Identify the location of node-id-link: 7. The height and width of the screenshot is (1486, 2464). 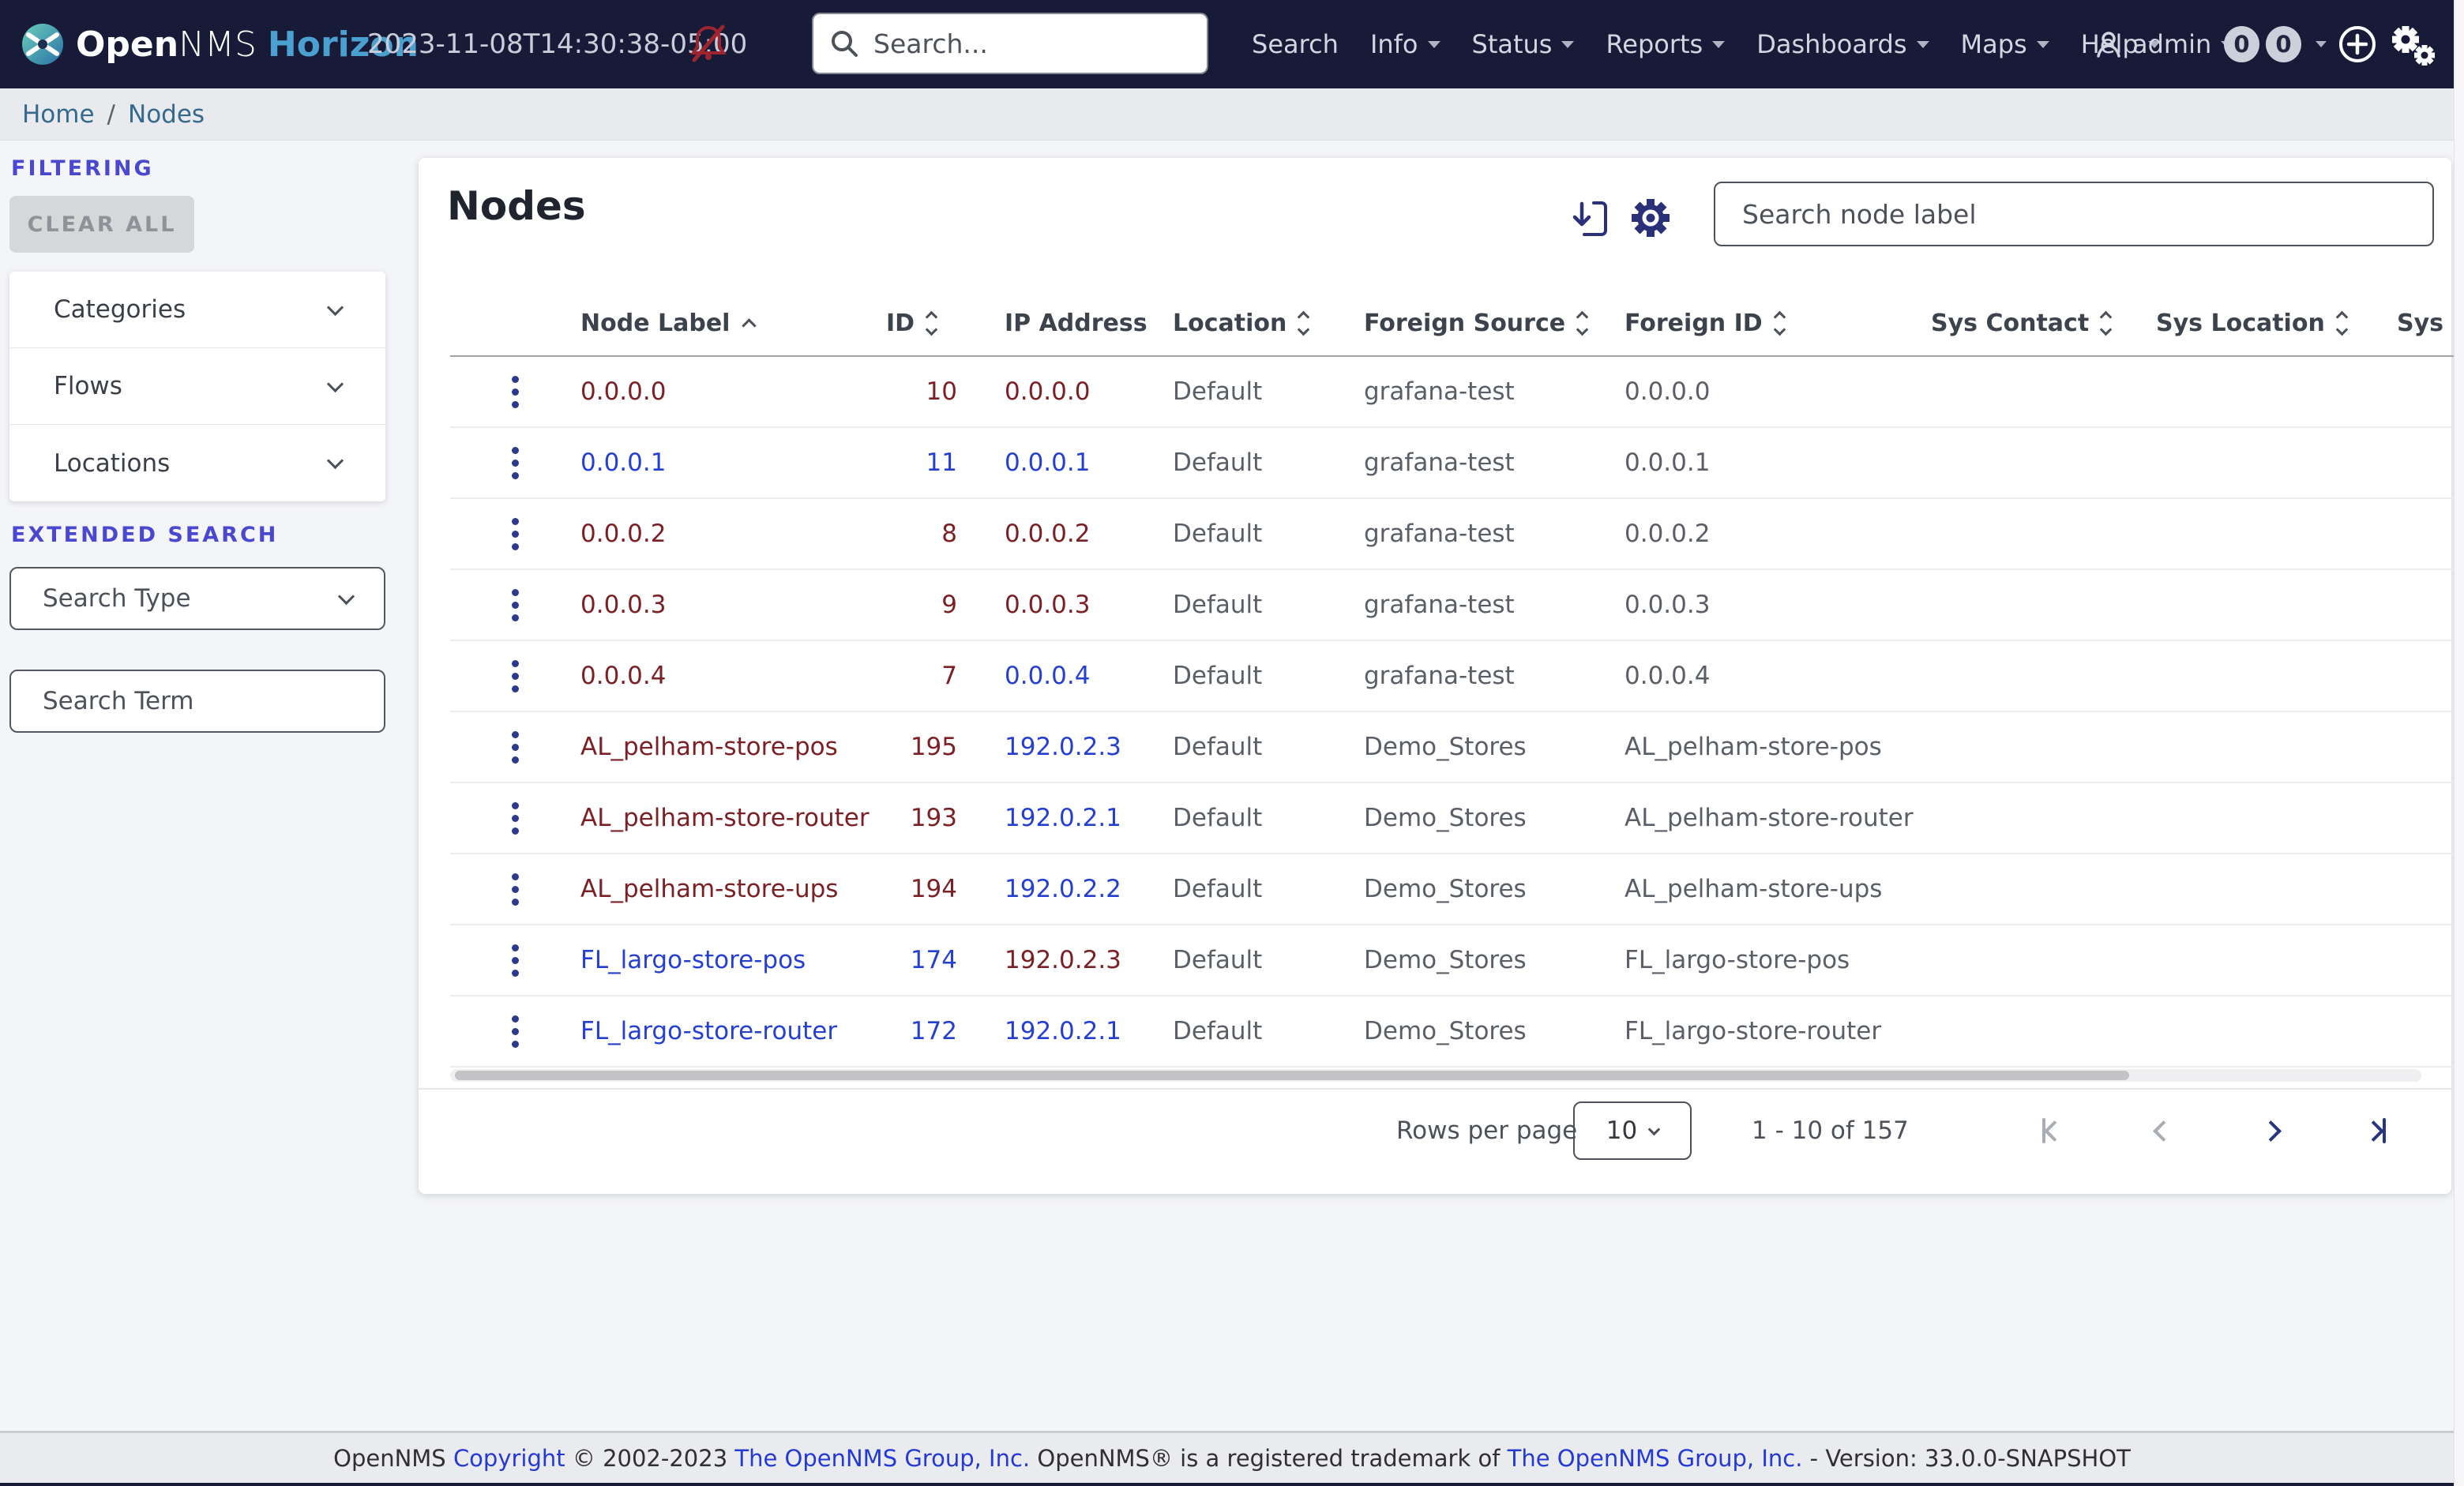
(949, 676).